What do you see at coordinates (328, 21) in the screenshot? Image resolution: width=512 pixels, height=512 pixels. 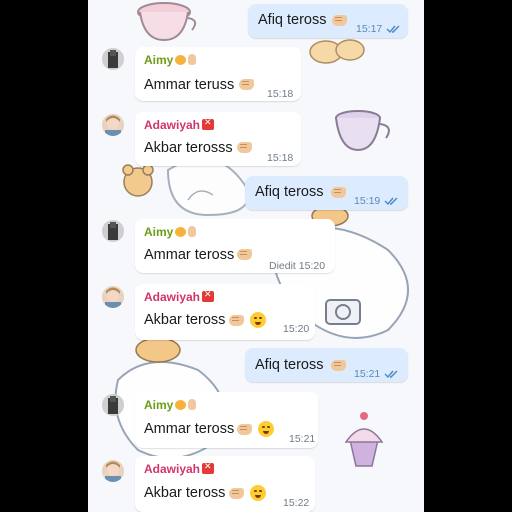 I see `message-bubble-outgoing: Afiq teross 15:17` at bounding box center [328, 21].